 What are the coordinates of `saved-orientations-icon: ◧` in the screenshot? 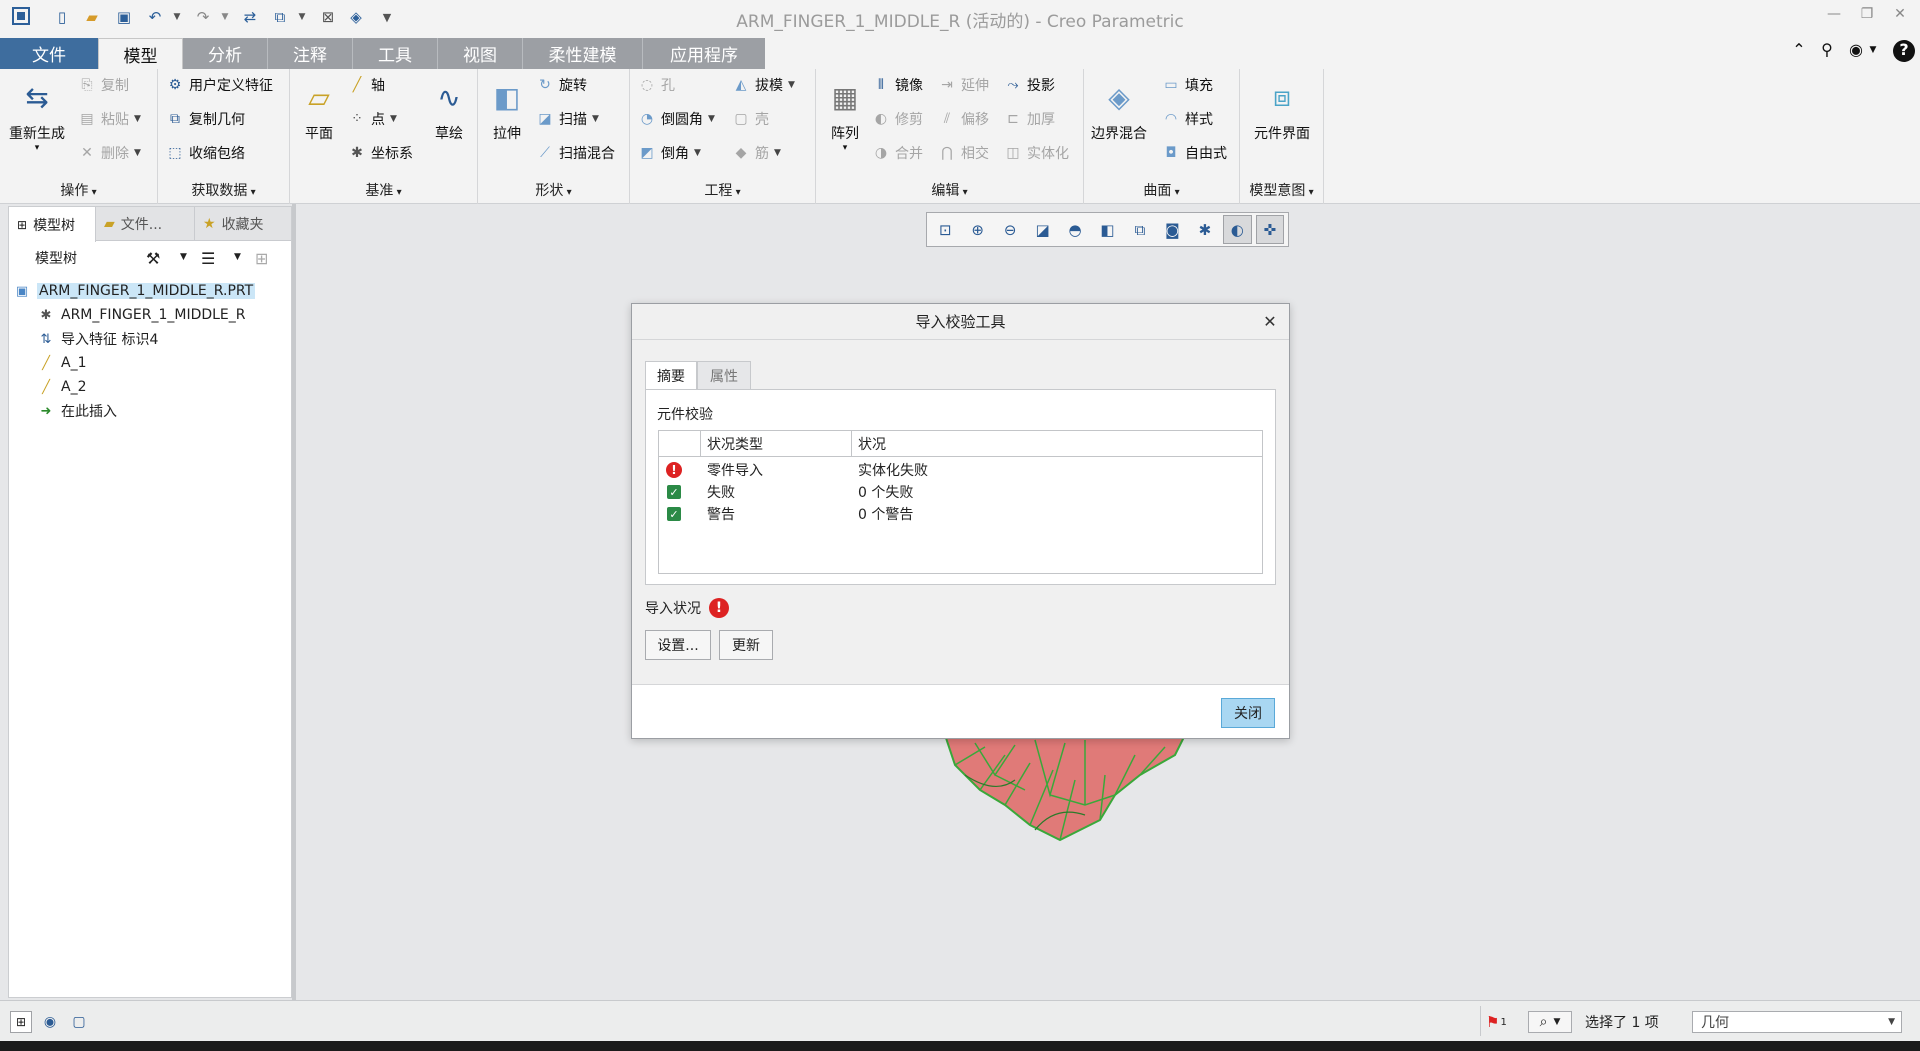 It's located at (1107, 229).